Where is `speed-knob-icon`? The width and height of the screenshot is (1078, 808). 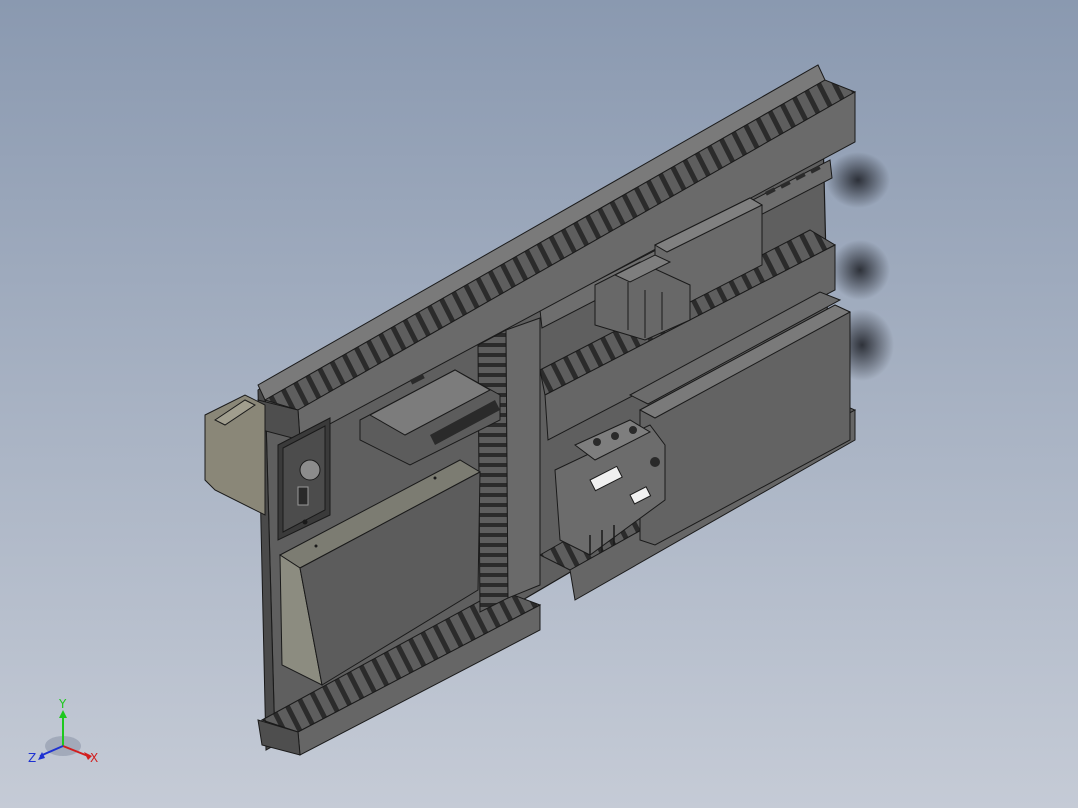 speed-knob-icon is located at coordinates (310, 470).